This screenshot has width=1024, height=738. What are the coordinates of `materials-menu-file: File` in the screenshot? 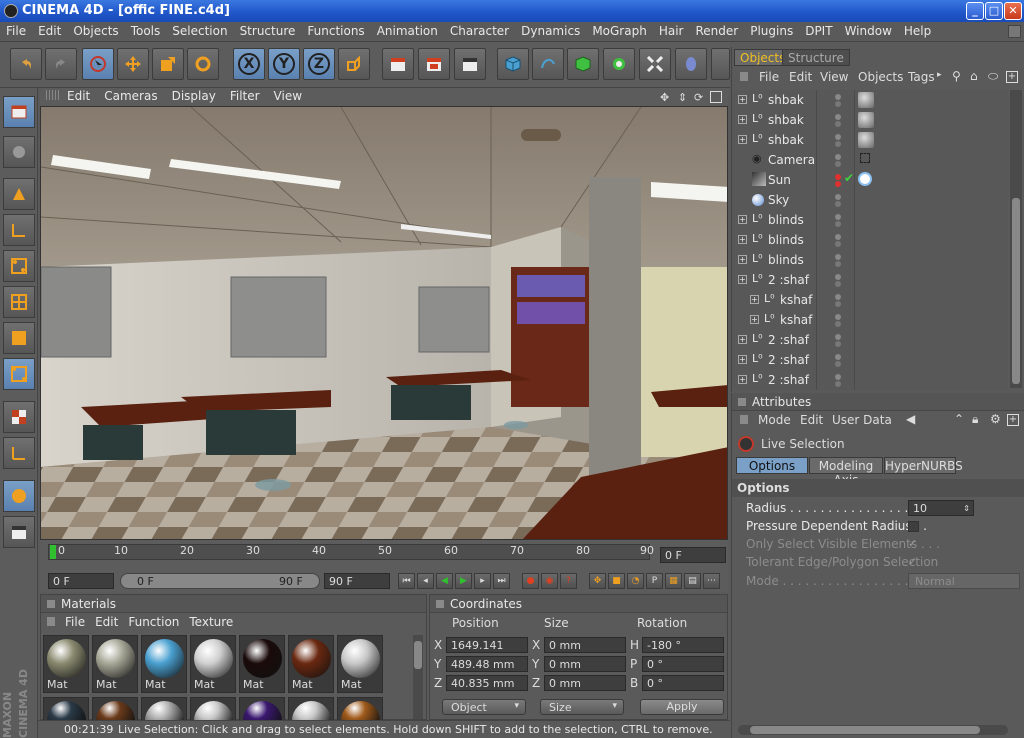 It's located at (75, 621).